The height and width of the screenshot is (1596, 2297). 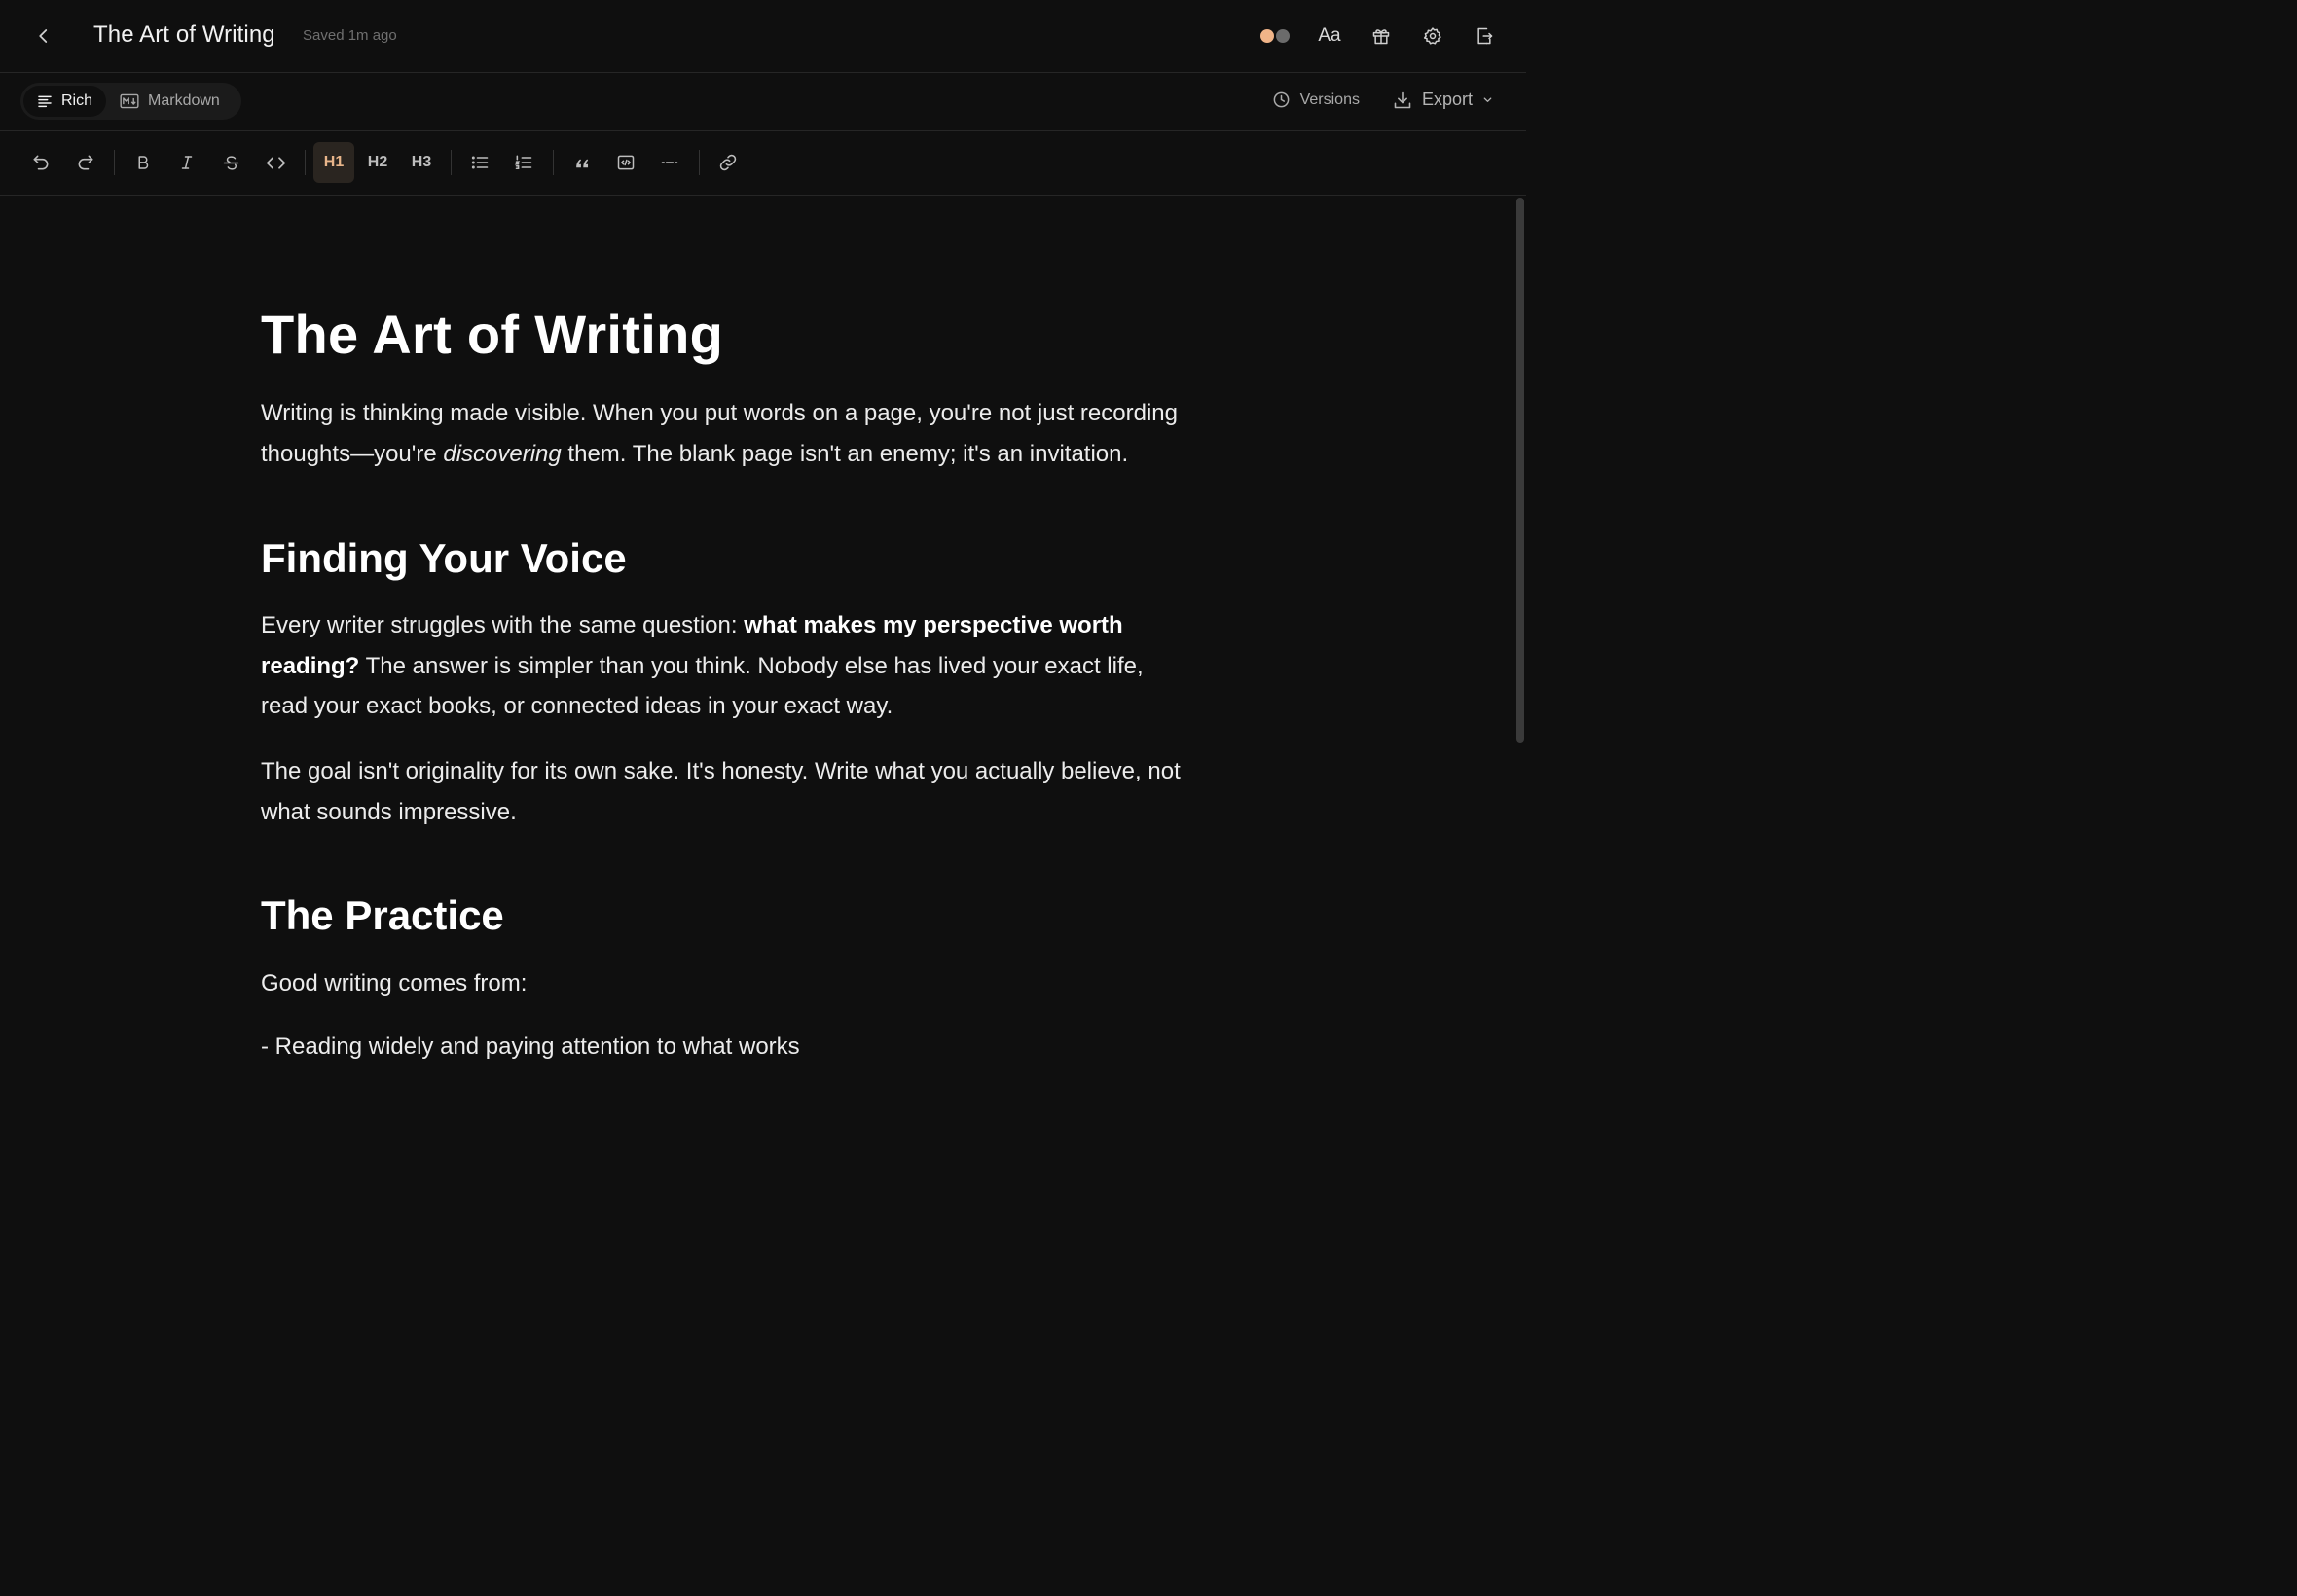 I want to click on link-icon, so click(x=728, y=162).